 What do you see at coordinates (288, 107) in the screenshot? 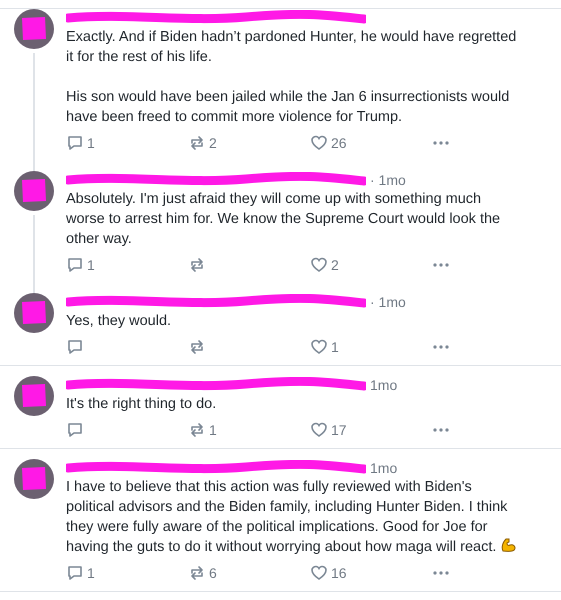
I see `post-text: His son would have been jailed while the Jan 6 insurrectionists would have been freed to commit more violence for Trump.` at bounding box center [288, 107].